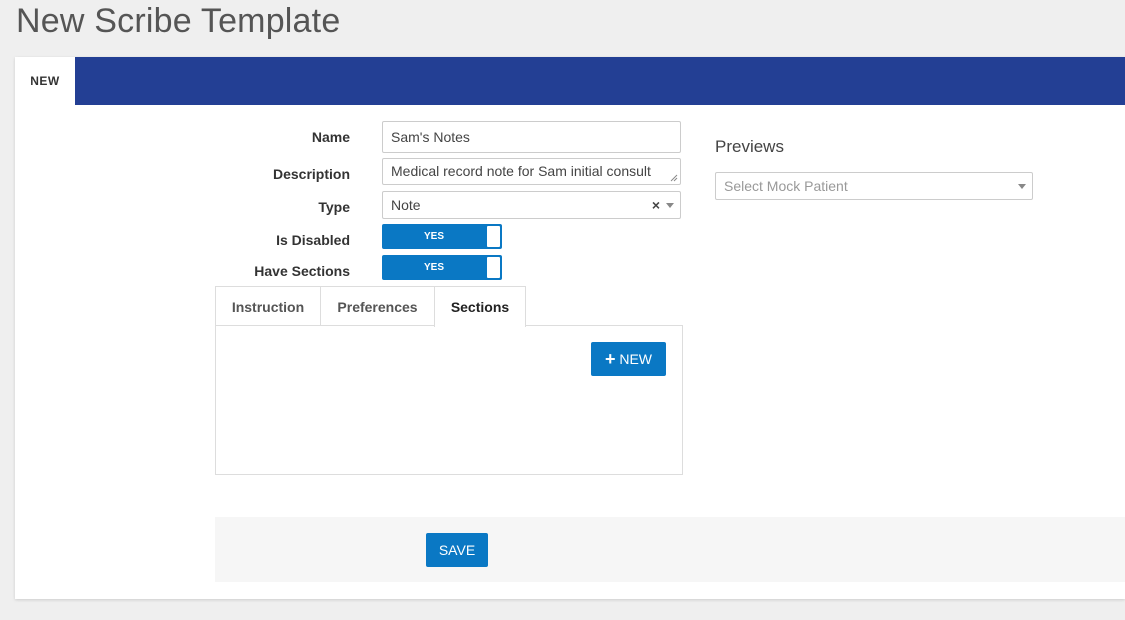 This screenshot has width=1125, height=620. Describe the element at coordinates (334, 207) in the screenshot. I see `type-label: Type` at that location.